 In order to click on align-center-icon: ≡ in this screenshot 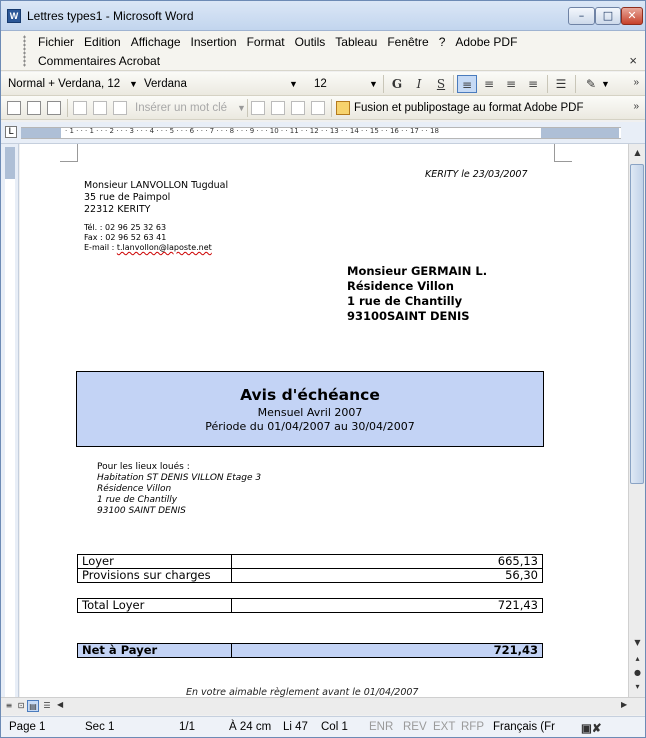, I will do `click(489, 84)`.